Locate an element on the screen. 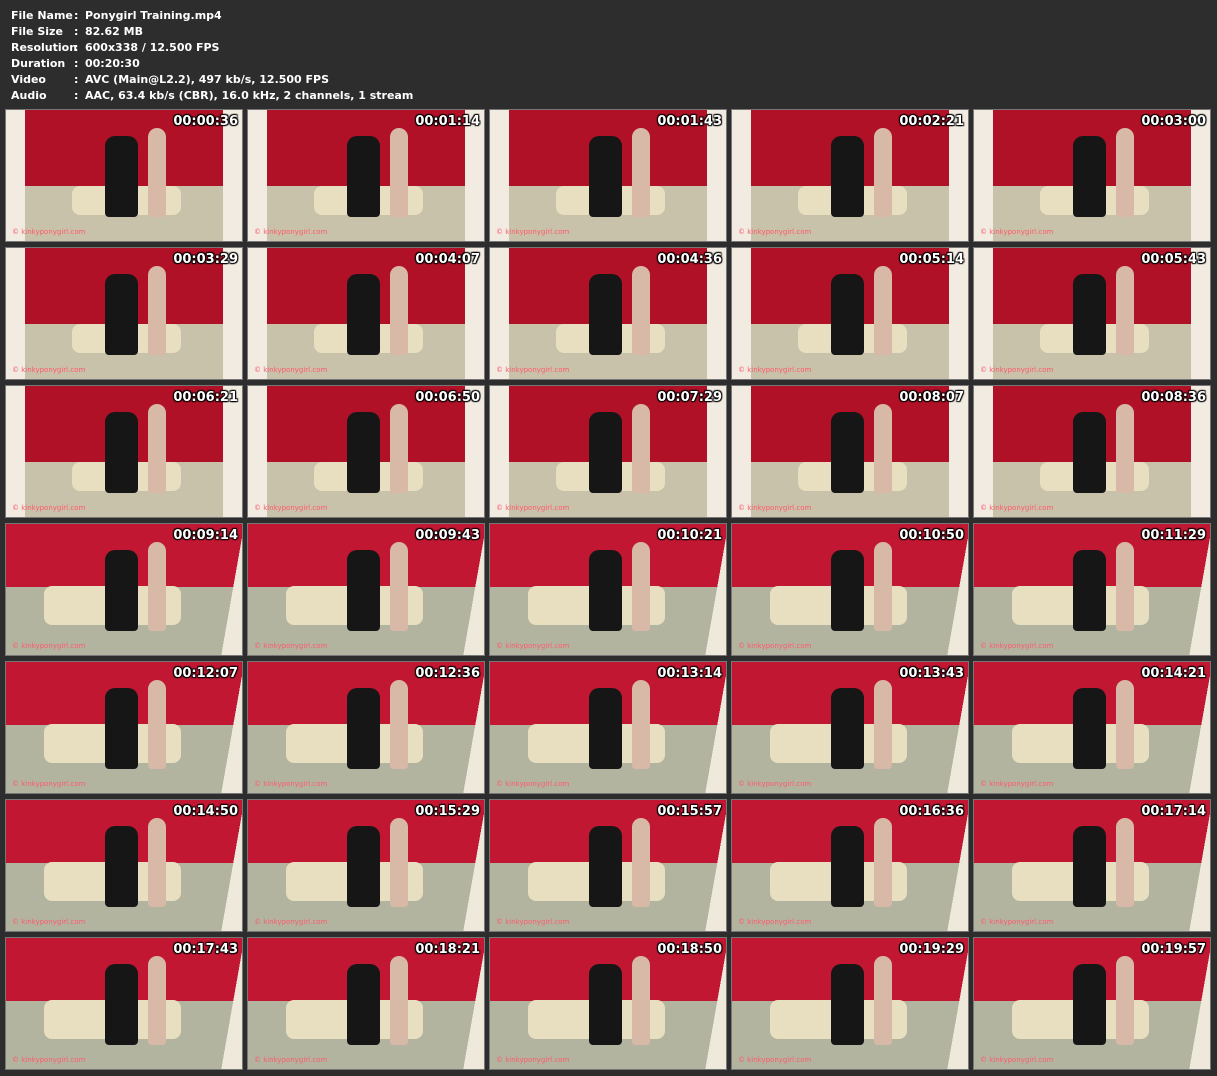  thumbnail-timestamp: 00:08:07 is located at coordinates (931, 397).